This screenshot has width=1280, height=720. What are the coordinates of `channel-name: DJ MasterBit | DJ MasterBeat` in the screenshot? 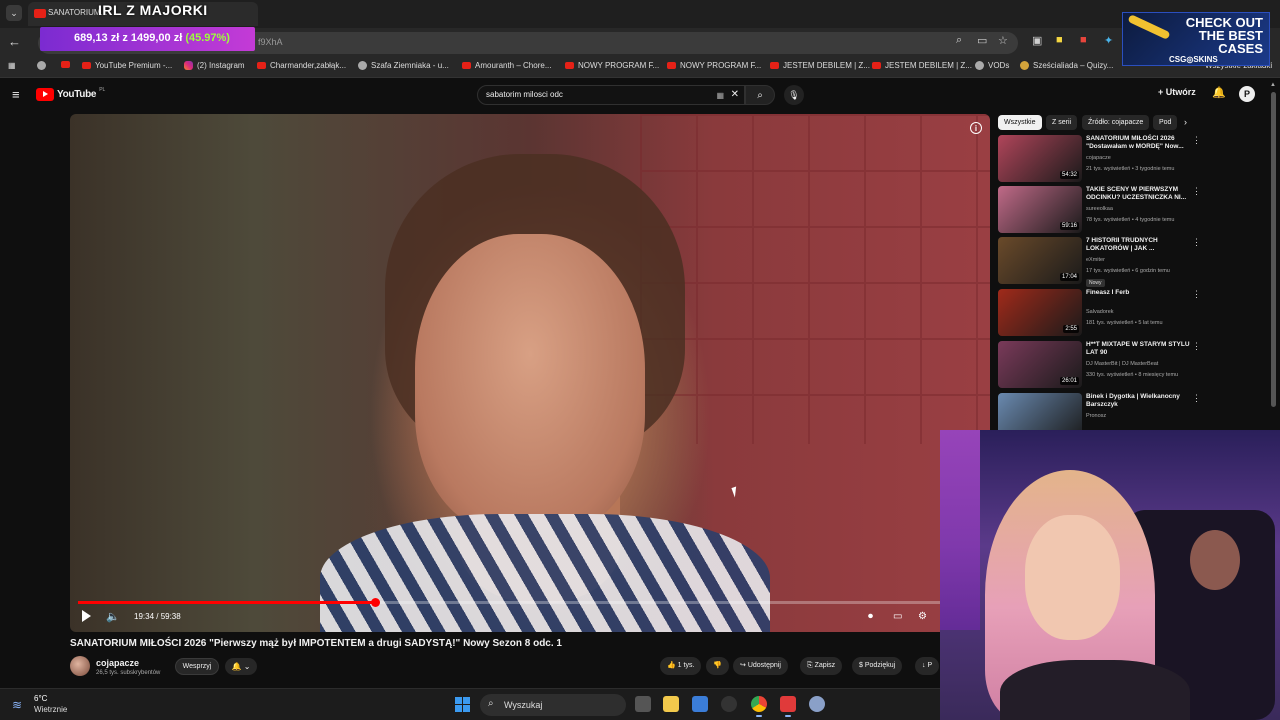 It's located at (1122, 364).